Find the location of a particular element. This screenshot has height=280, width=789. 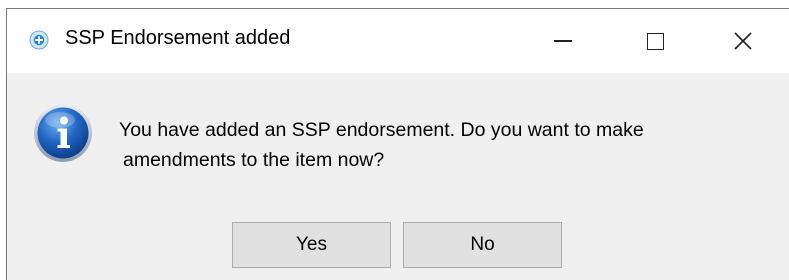

close-icon is located at coordinates (743, 41).